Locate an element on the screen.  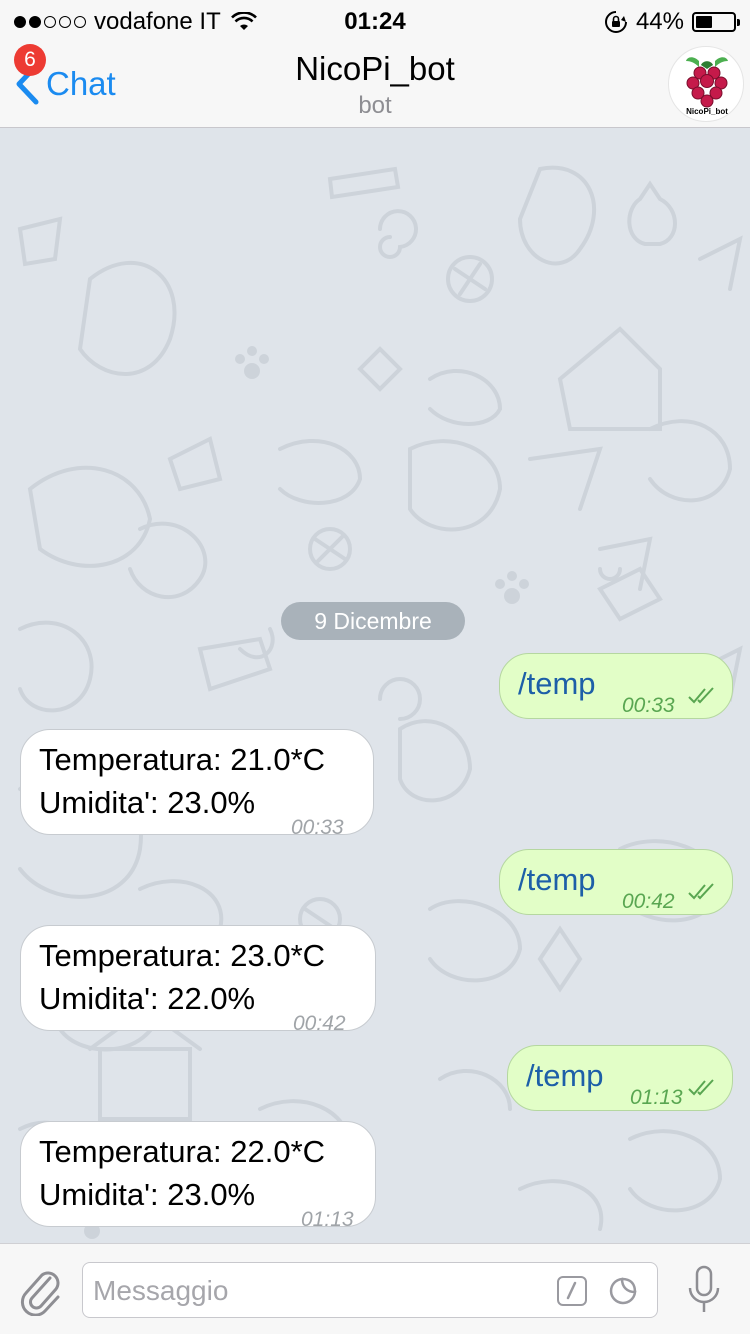
battery-level is located at coordinates (704, 22).